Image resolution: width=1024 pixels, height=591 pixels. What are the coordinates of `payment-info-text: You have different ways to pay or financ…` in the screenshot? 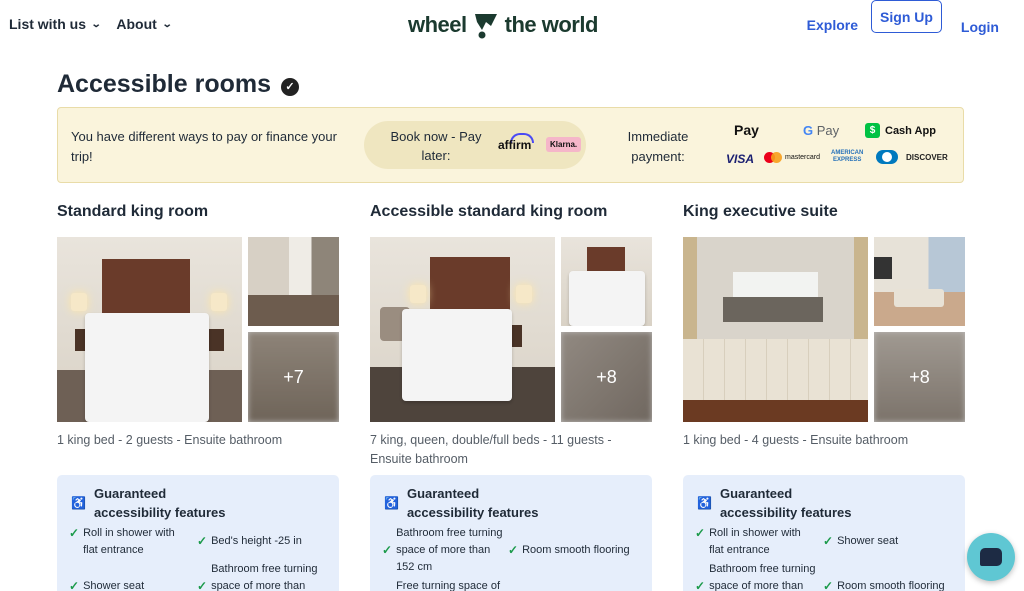 It's located at (204, 146).